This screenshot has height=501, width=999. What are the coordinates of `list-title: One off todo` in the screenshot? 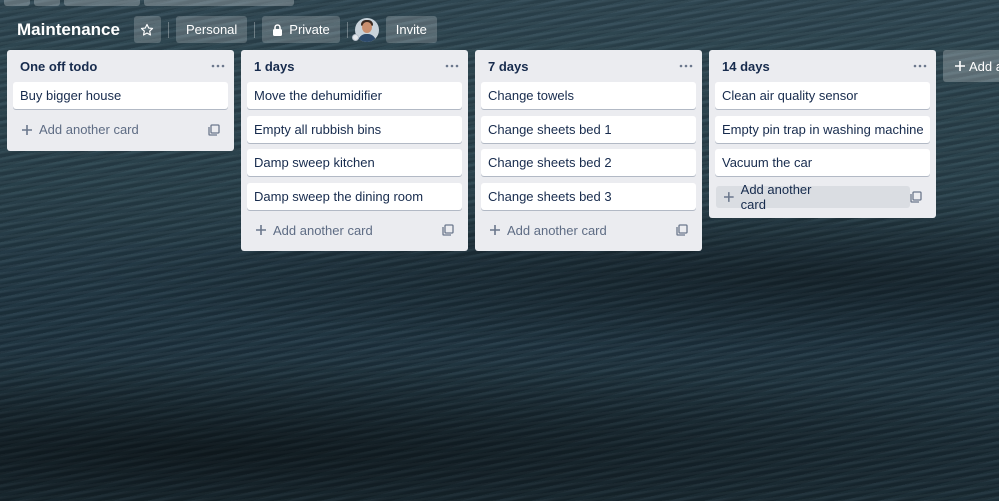 It's located at (58, 66).